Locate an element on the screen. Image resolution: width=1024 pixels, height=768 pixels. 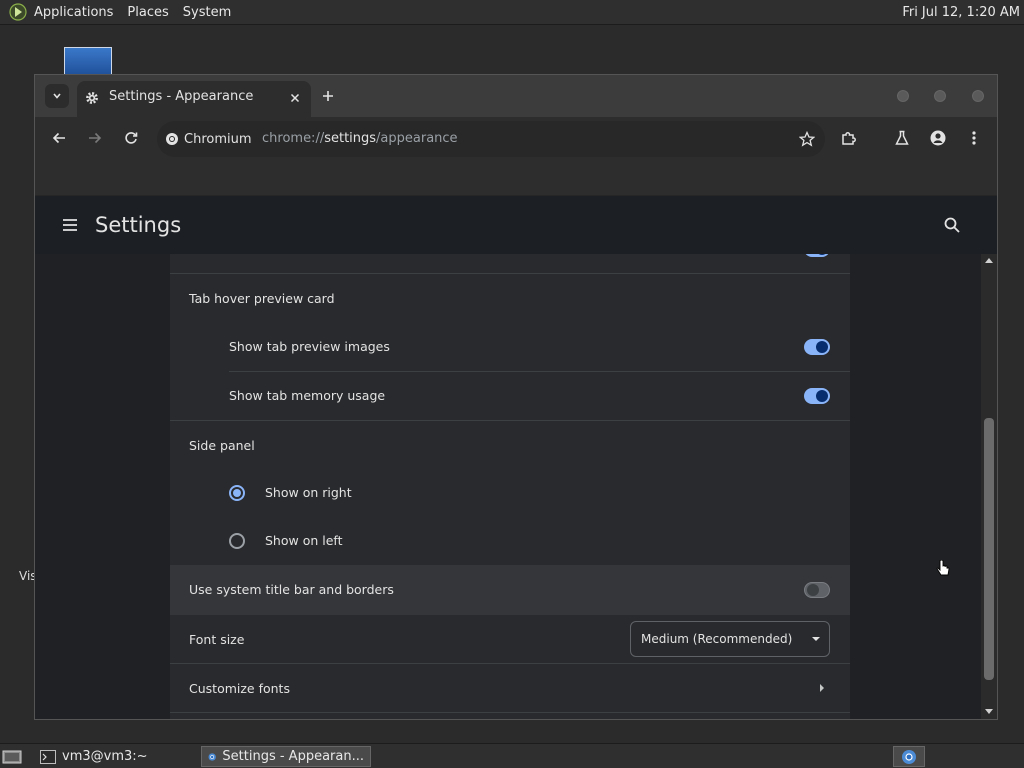
site-info-chip: Chromium is located at coordinates (208, 139).